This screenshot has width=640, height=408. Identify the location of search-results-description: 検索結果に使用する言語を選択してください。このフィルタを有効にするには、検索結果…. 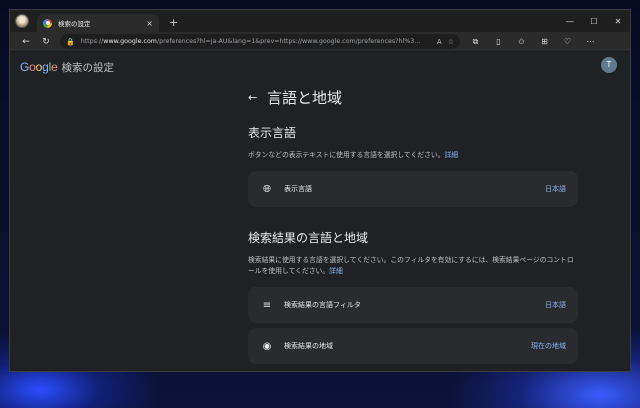
(411, 265).